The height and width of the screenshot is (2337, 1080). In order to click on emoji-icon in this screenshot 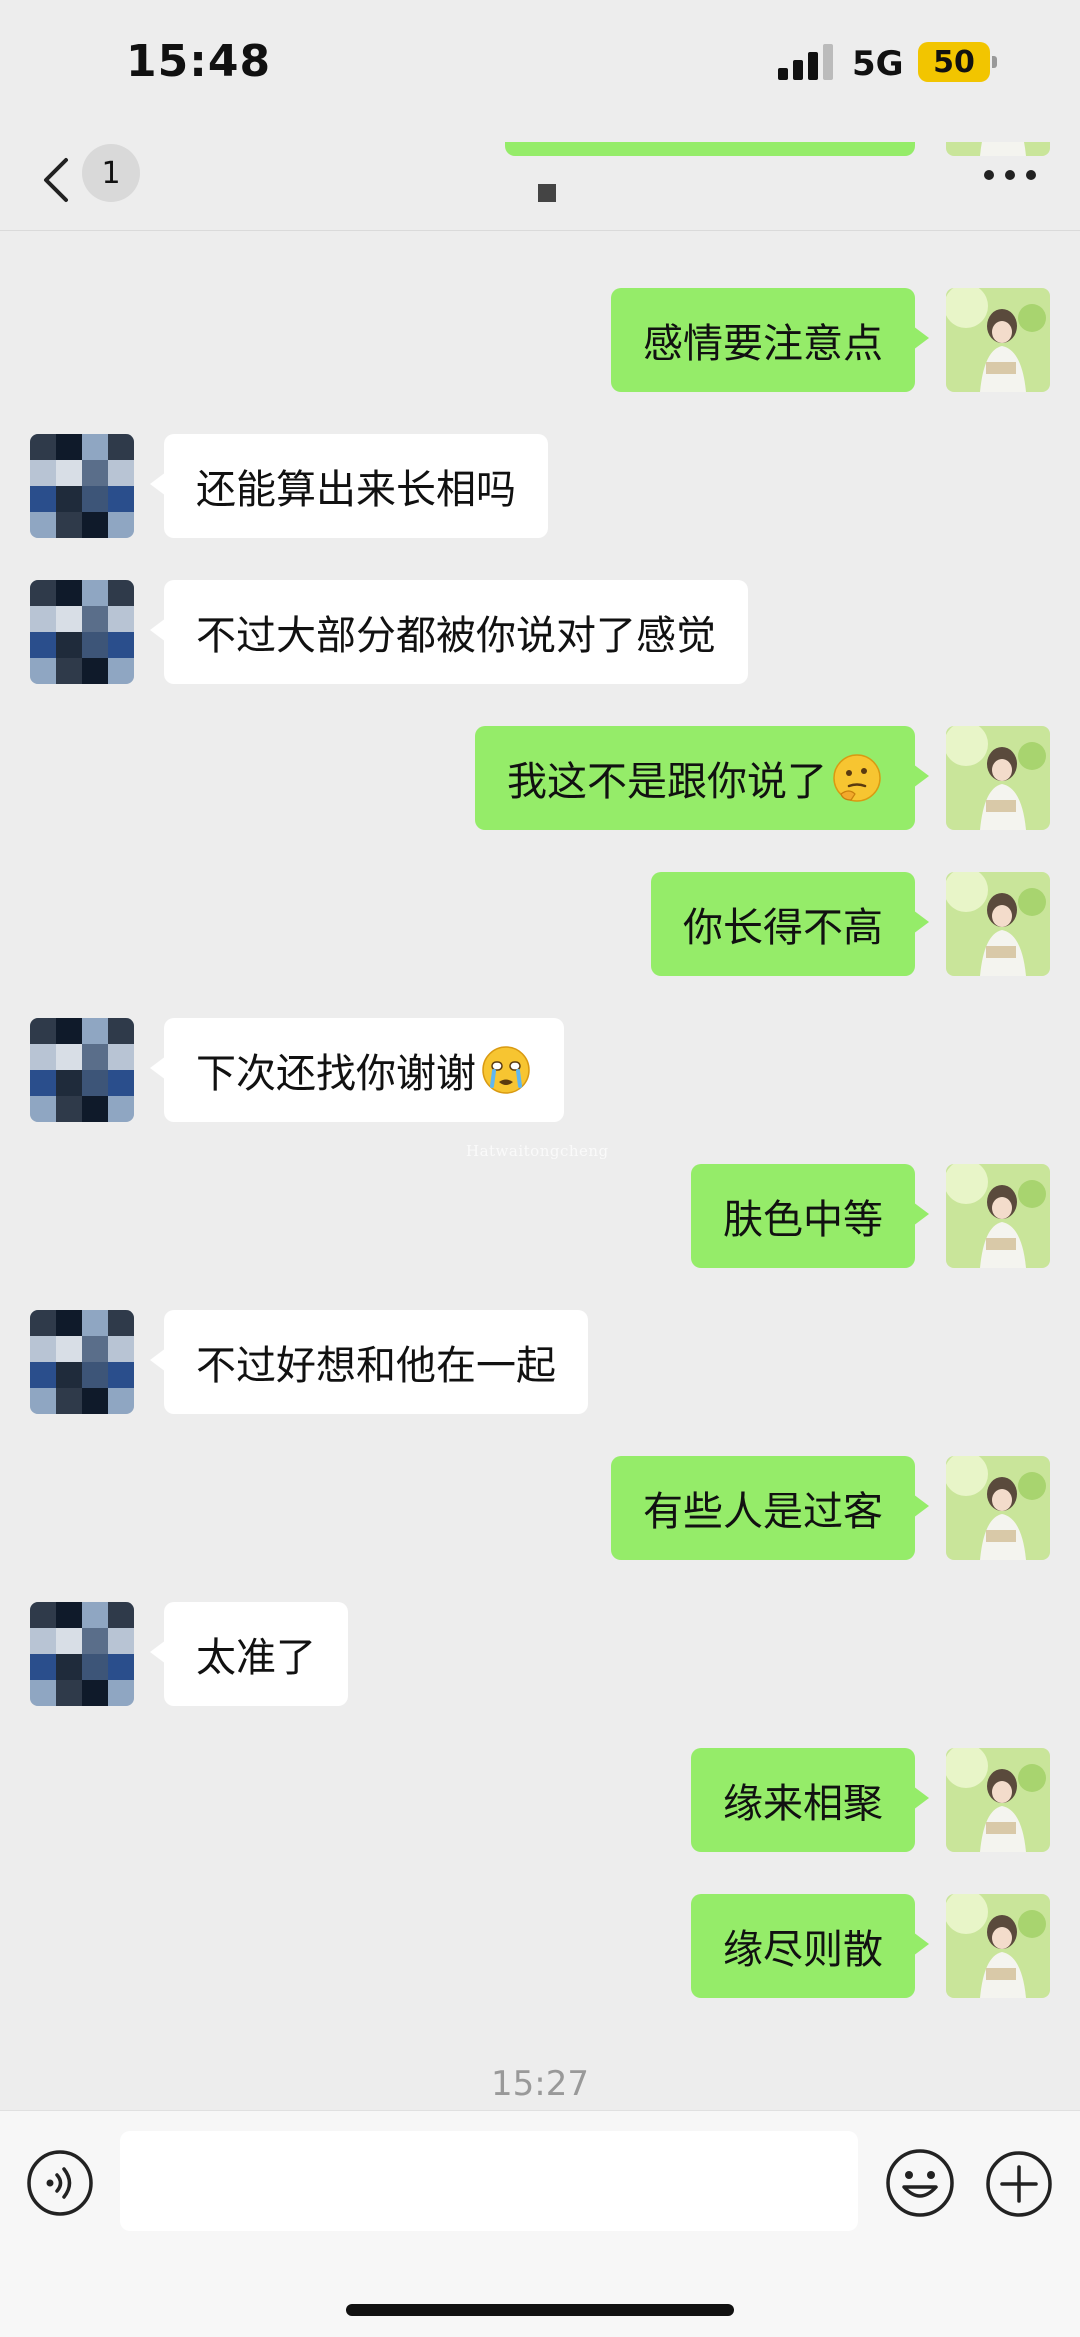, I will do `click(920, 2183)`.